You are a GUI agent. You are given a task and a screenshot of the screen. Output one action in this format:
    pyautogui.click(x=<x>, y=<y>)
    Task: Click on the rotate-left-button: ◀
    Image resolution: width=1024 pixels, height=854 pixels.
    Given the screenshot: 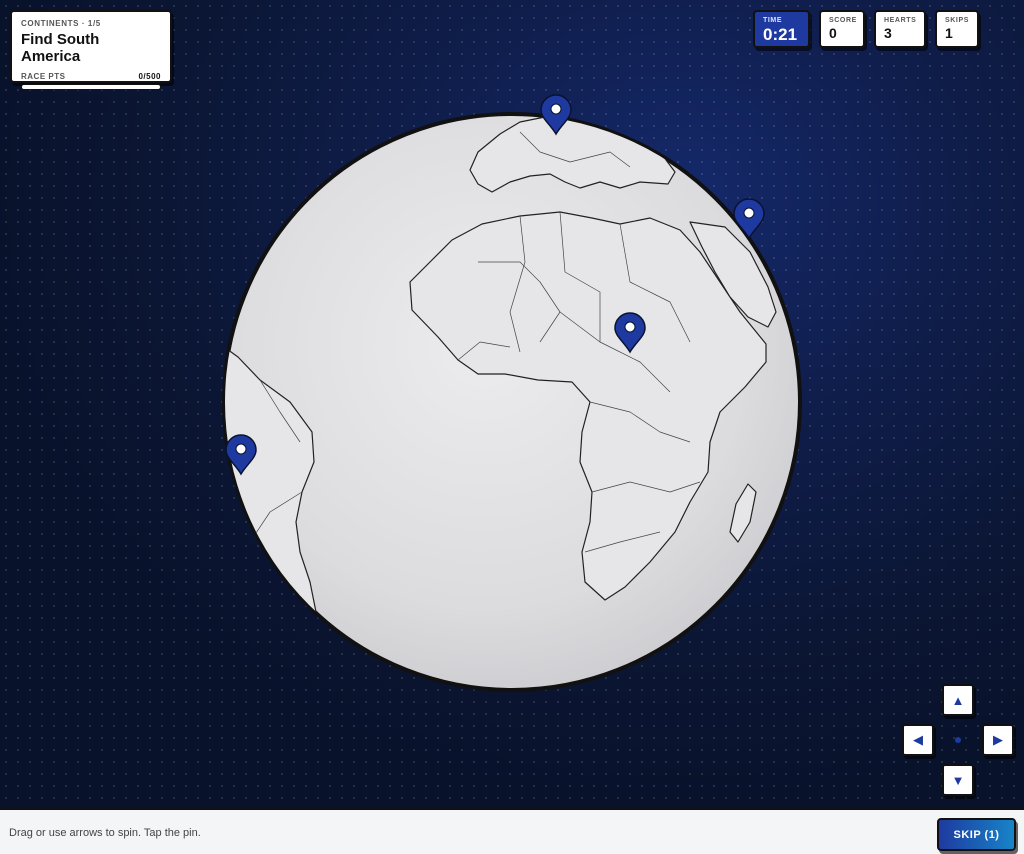 What is the action you would take?
    pyautogui.click(x=918, y=740)
    